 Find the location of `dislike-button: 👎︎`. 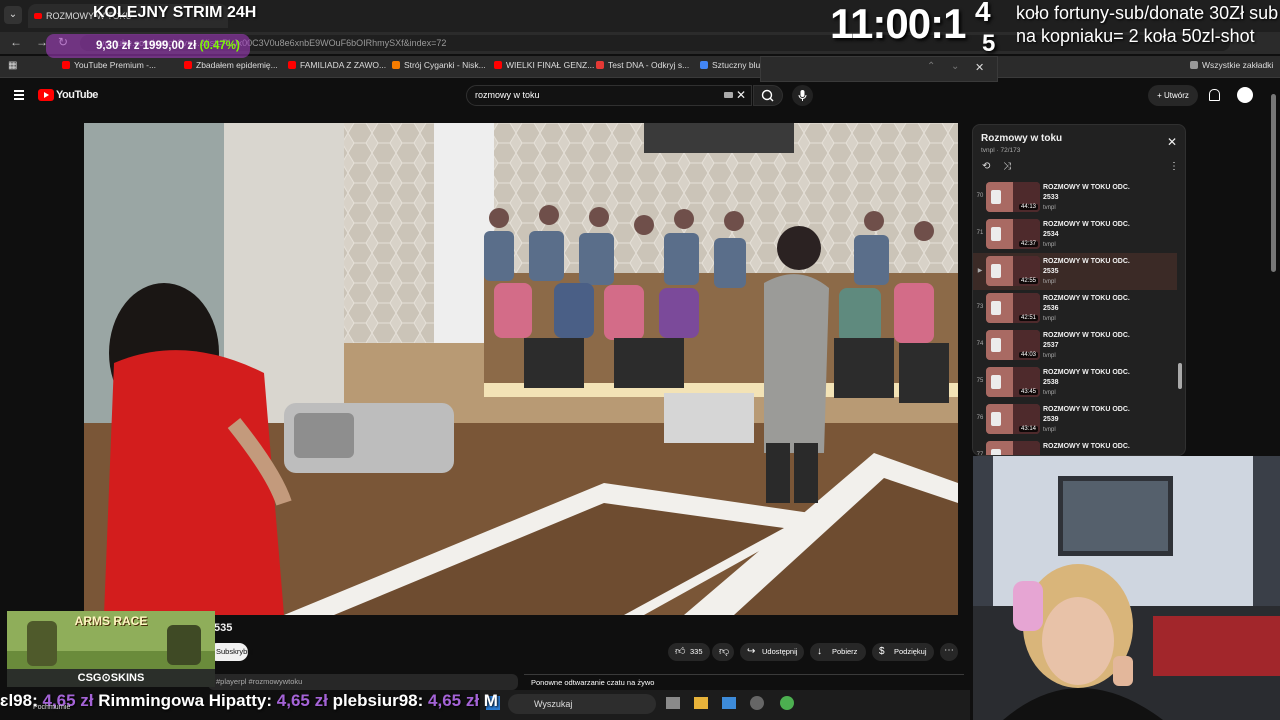

dislike-button: 👎︎ is located at coordinates (723, 652).